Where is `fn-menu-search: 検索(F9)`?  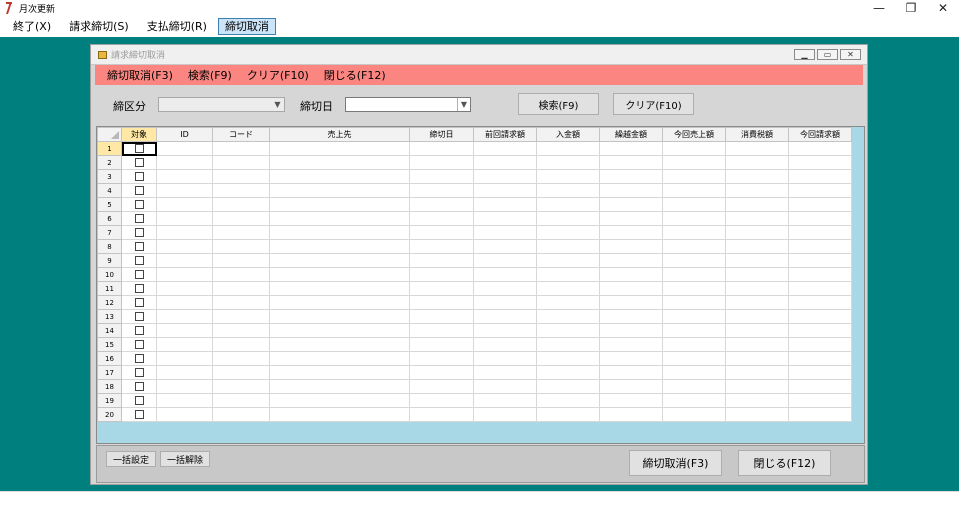
fn-menu-search: 検索(F9) is located at coordinates (210, 75).